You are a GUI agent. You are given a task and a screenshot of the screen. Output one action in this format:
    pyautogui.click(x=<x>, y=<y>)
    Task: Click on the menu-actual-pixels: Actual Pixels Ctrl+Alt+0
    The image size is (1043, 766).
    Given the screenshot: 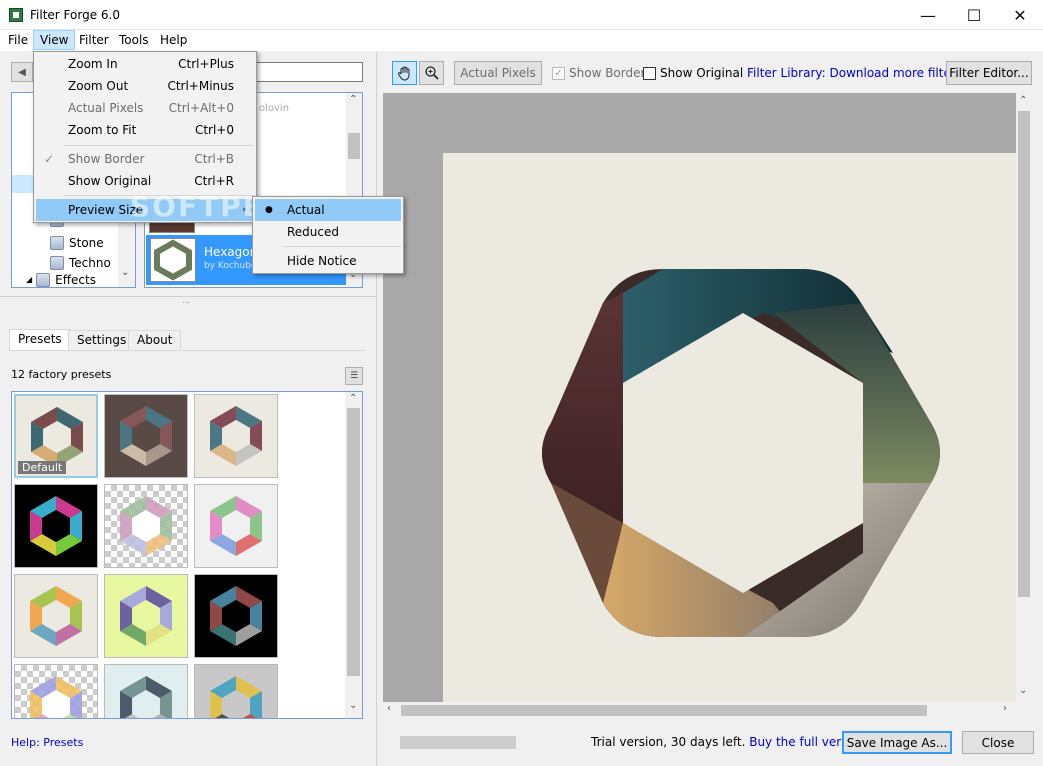 What is the action you would take?
    pyautogui.click(x=145, y=108)
    